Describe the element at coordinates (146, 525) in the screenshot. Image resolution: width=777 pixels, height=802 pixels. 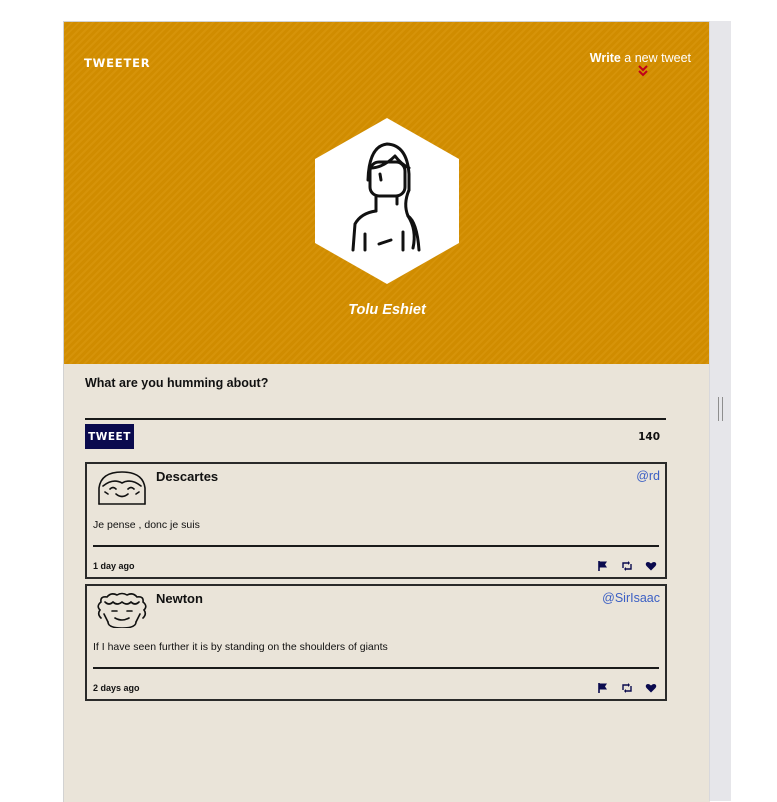
I see `tweet-text: Je pense , donc je suis` at that location.